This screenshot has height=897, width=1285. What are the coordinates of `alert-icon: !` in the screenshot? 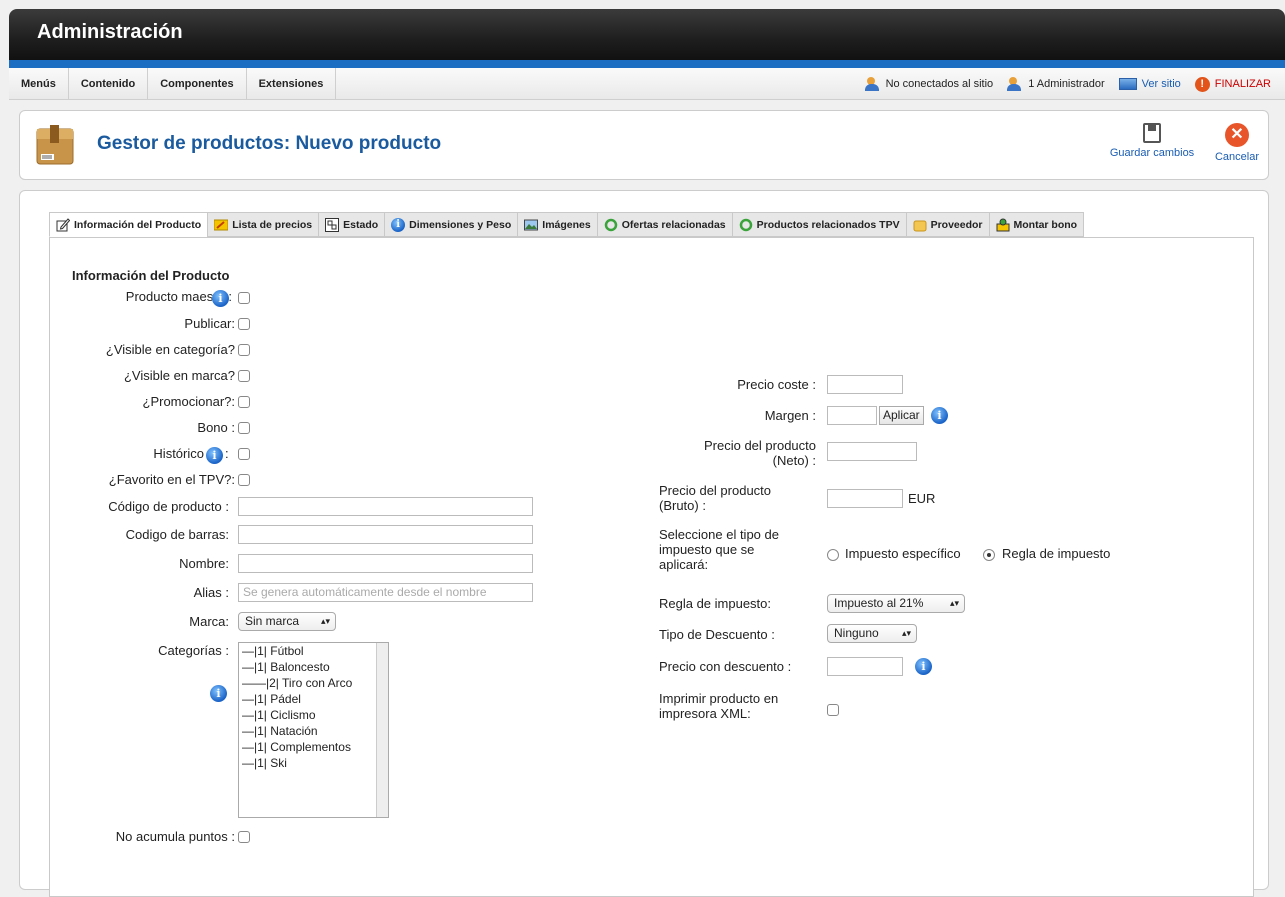 It's located at (1202, 84).